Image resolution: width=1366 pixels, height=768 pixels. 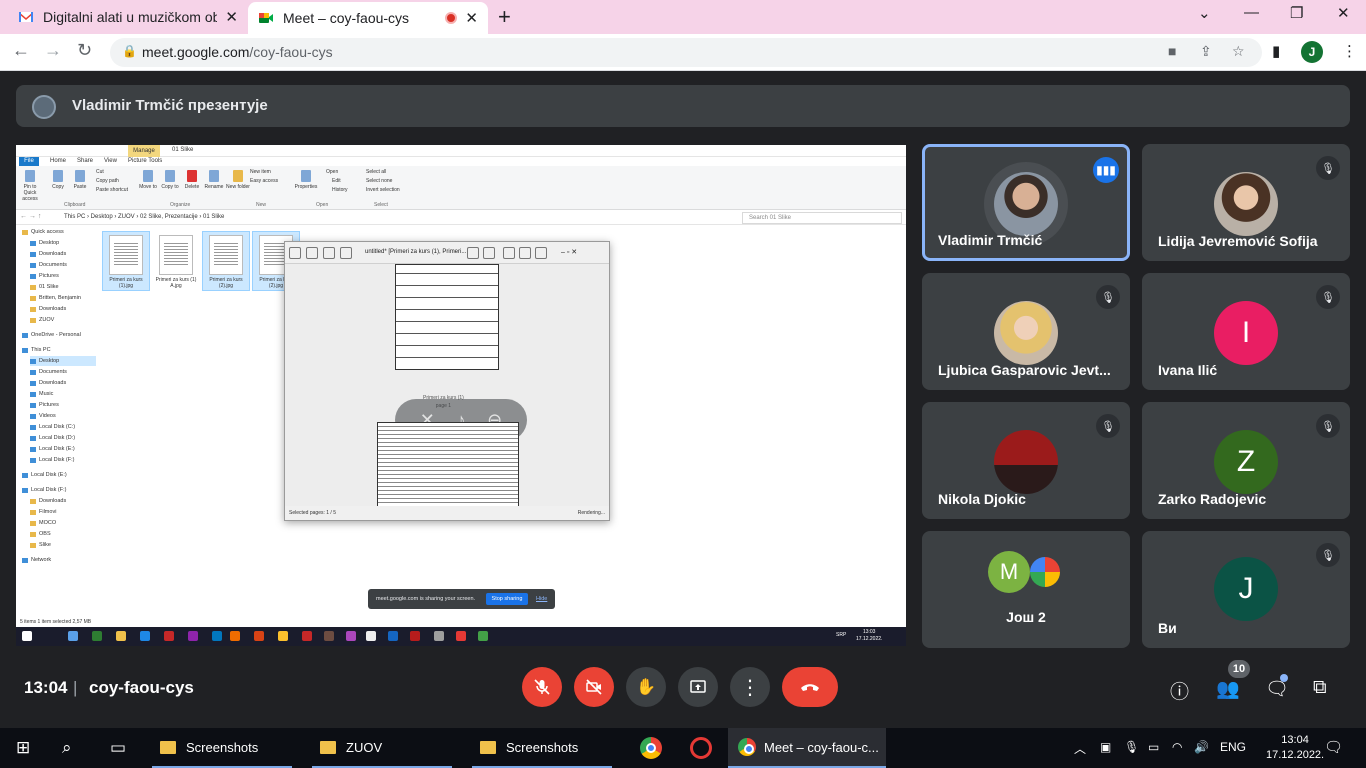 I want to click on meet-icon, so click(x=266, y=18).